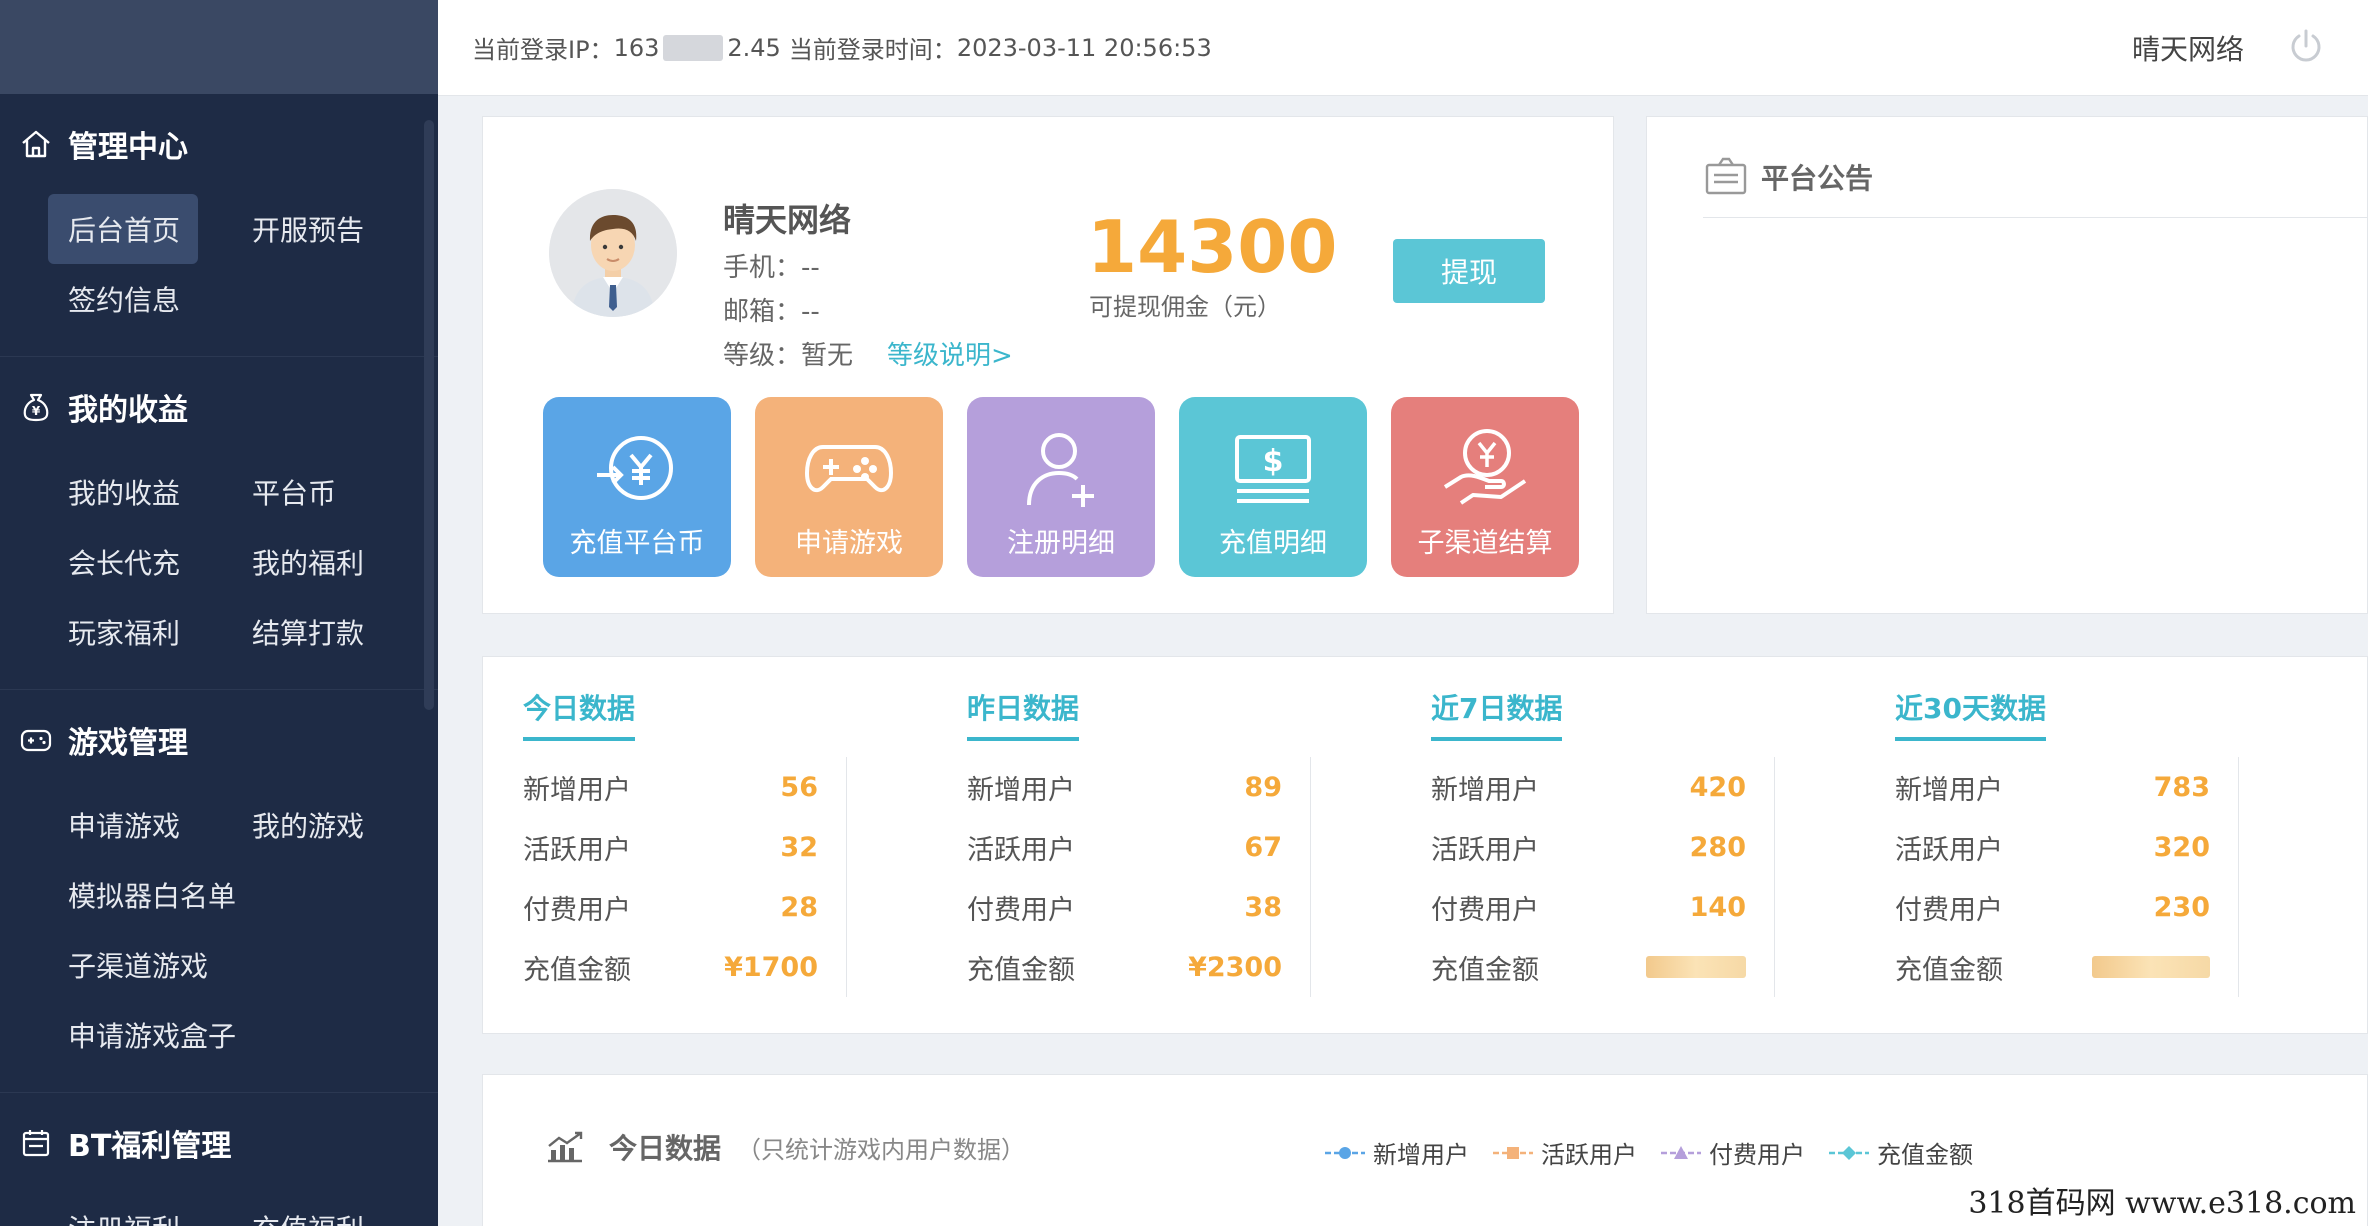 Image resolution: width=2368 pixels, height=1226 pixels. I want to click on stats-column-title: 近7日数据, so click(1497, 714).